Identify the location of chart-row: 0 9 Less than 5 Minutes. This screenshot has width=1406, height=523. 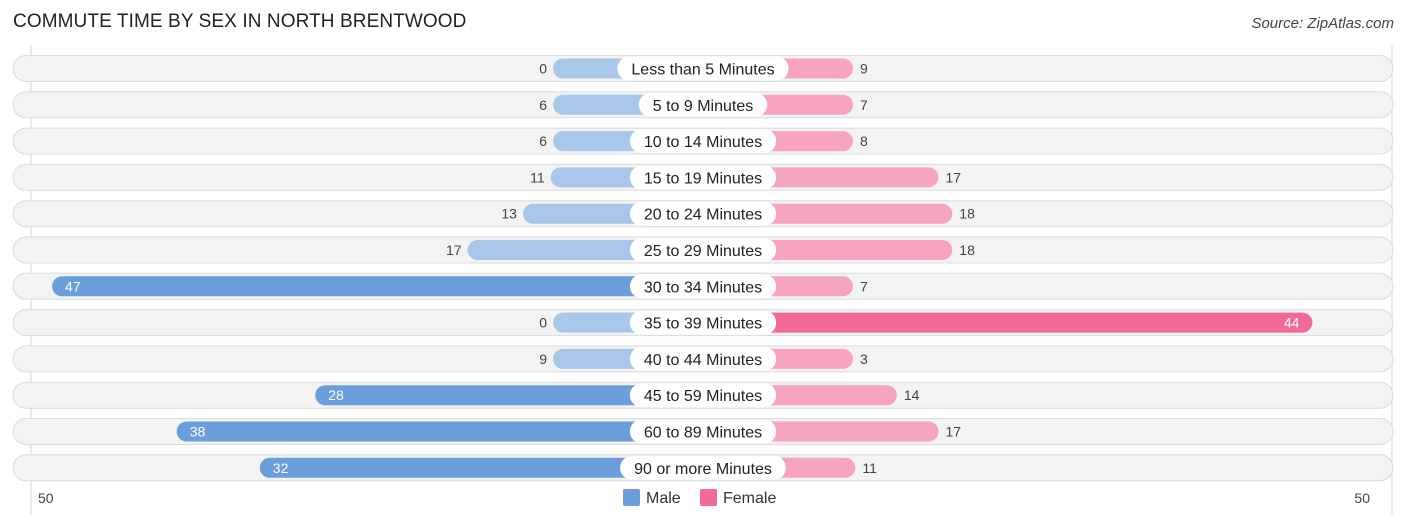
(703, 68).